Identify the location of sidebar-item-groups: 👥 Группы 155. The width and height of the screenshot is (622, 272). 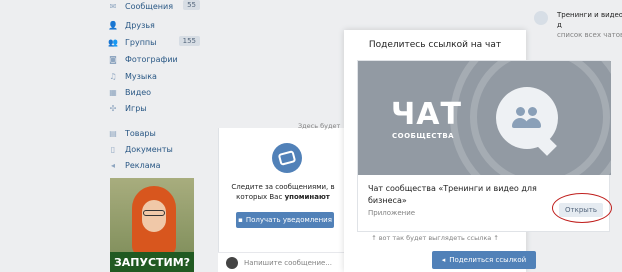
(154, 42).